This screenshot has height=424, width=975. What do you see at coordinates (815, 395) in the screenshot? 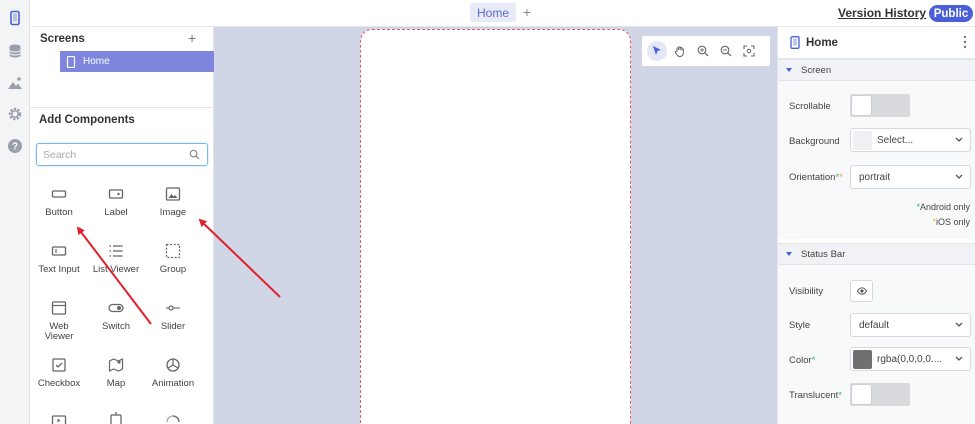
I see `translucent-label: Translucent*` at bounding box center [815, 395].